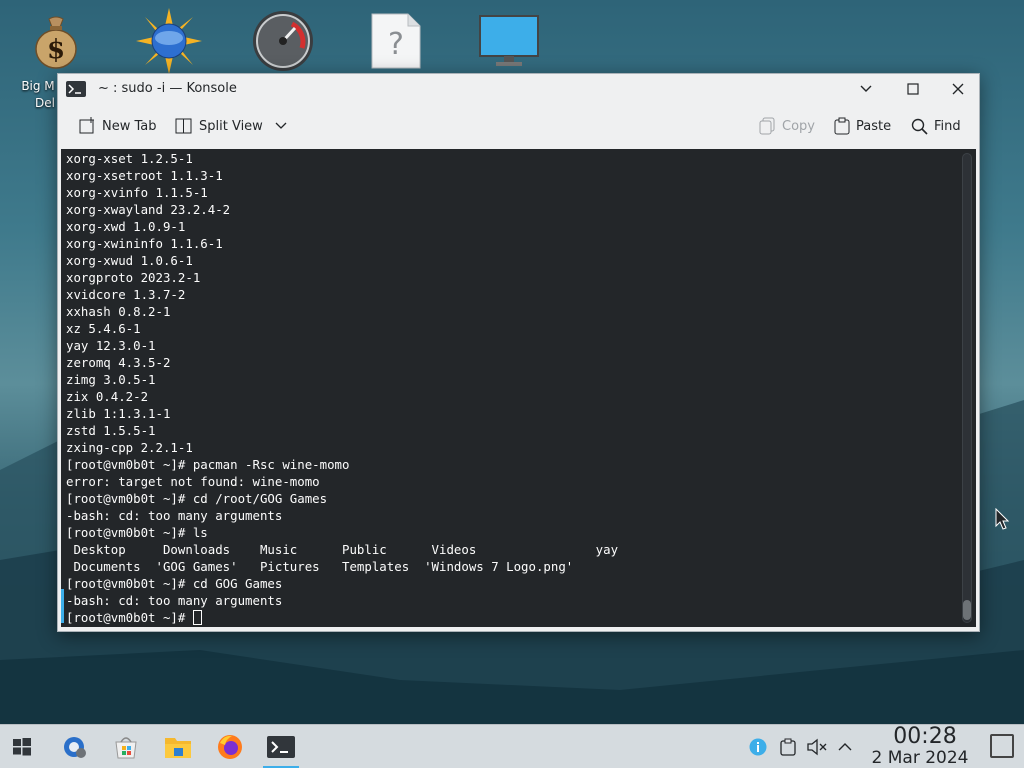 The image size is (1024, 768). I want to click on clipboard-icon, so click(788, 747).